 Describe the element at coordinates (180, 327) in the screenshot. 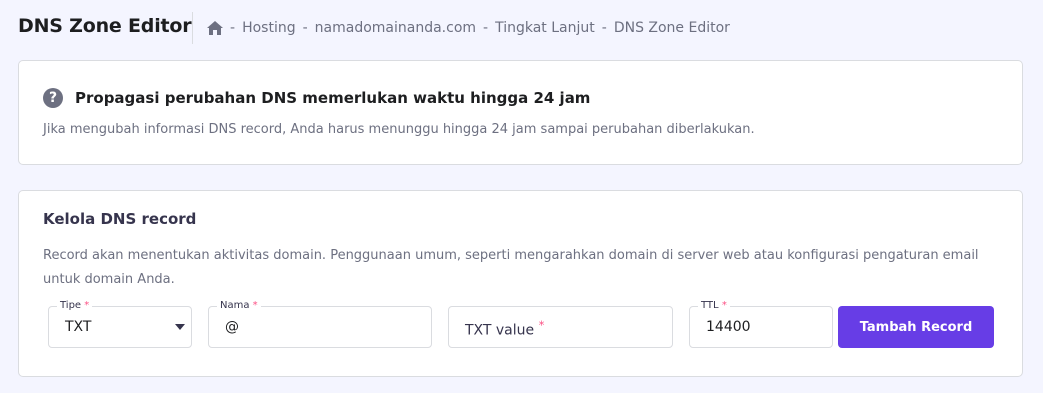

I see `chevron-down-icon` at that location.